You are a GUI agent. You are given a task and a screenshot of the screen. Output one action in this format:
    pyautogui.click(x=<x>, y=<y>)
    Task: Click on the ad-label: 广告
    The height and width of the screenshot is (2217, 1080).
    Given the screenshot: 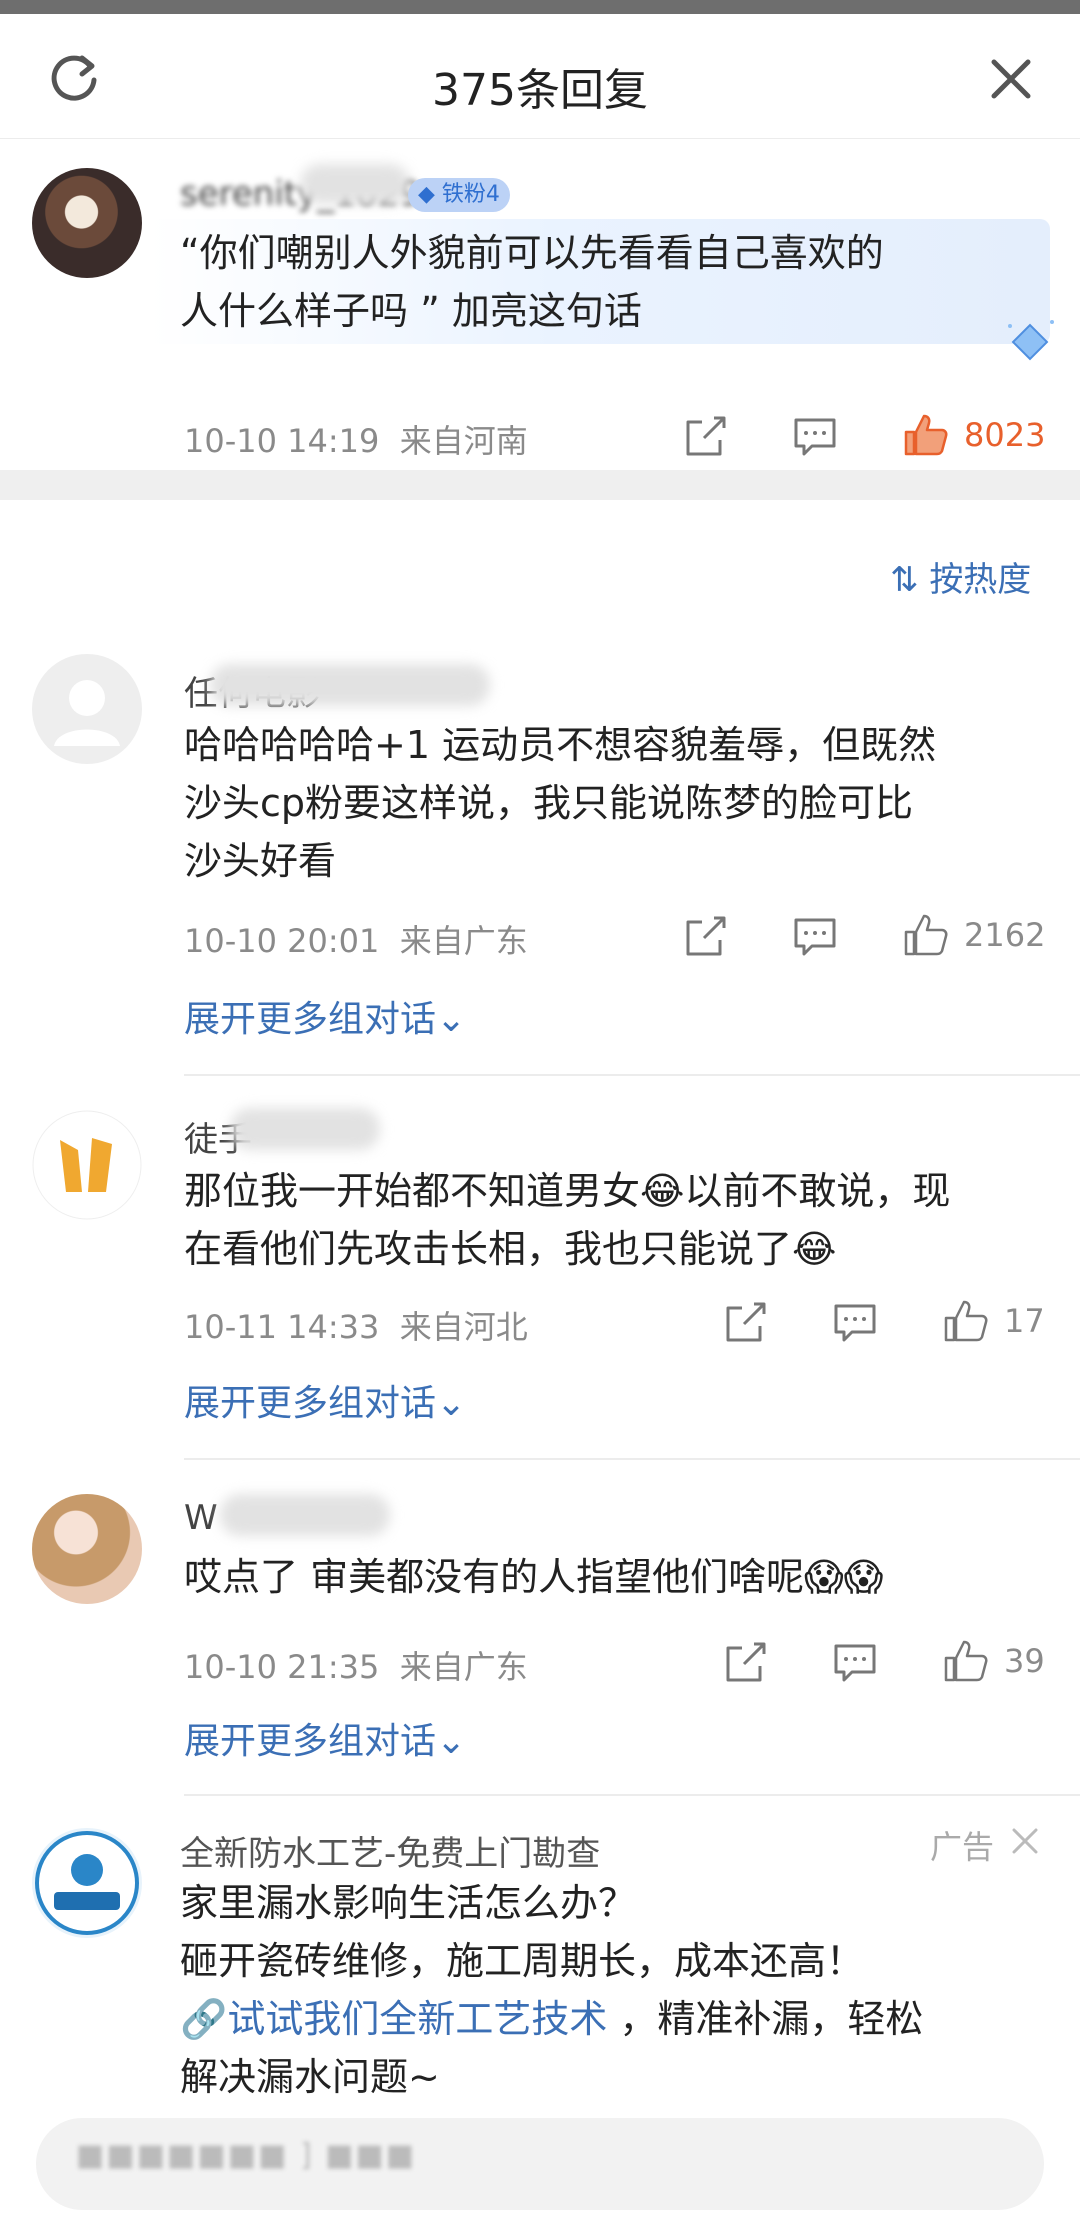 What is the action you would take?
    pyautogui.click(x=962, y=1847)
    